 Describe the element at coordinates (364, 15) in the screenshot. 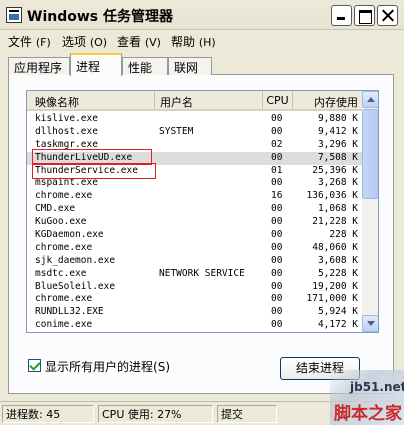

I see `maximize-button` at that location.